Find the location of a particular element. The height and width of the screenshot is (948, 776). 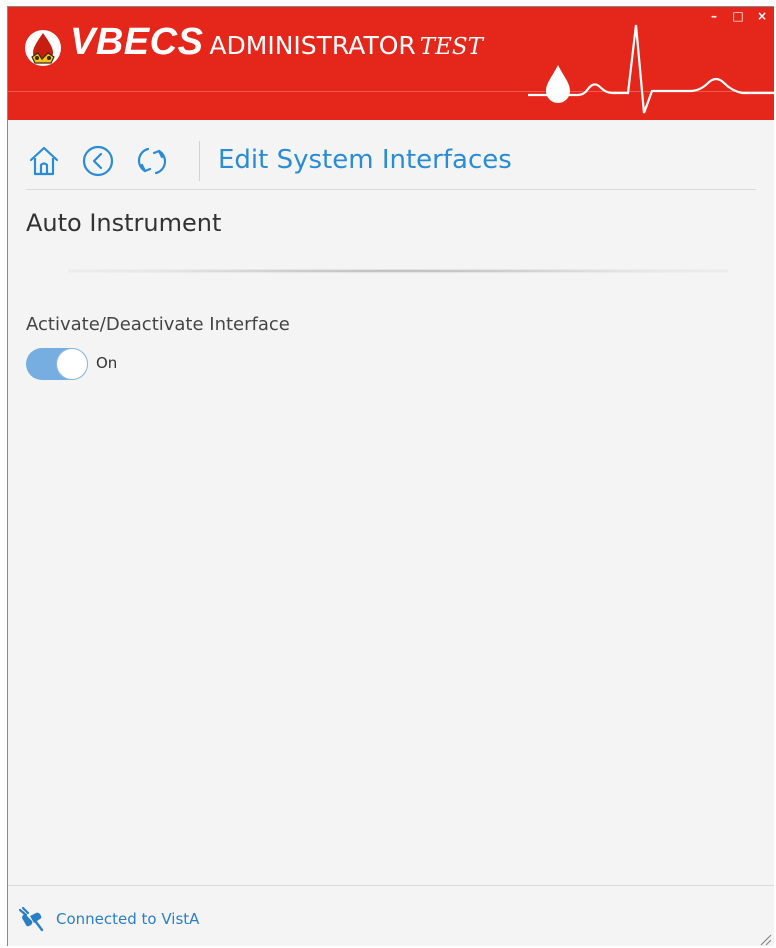

window-controls: – □ × is located at coordinates (738, 17).